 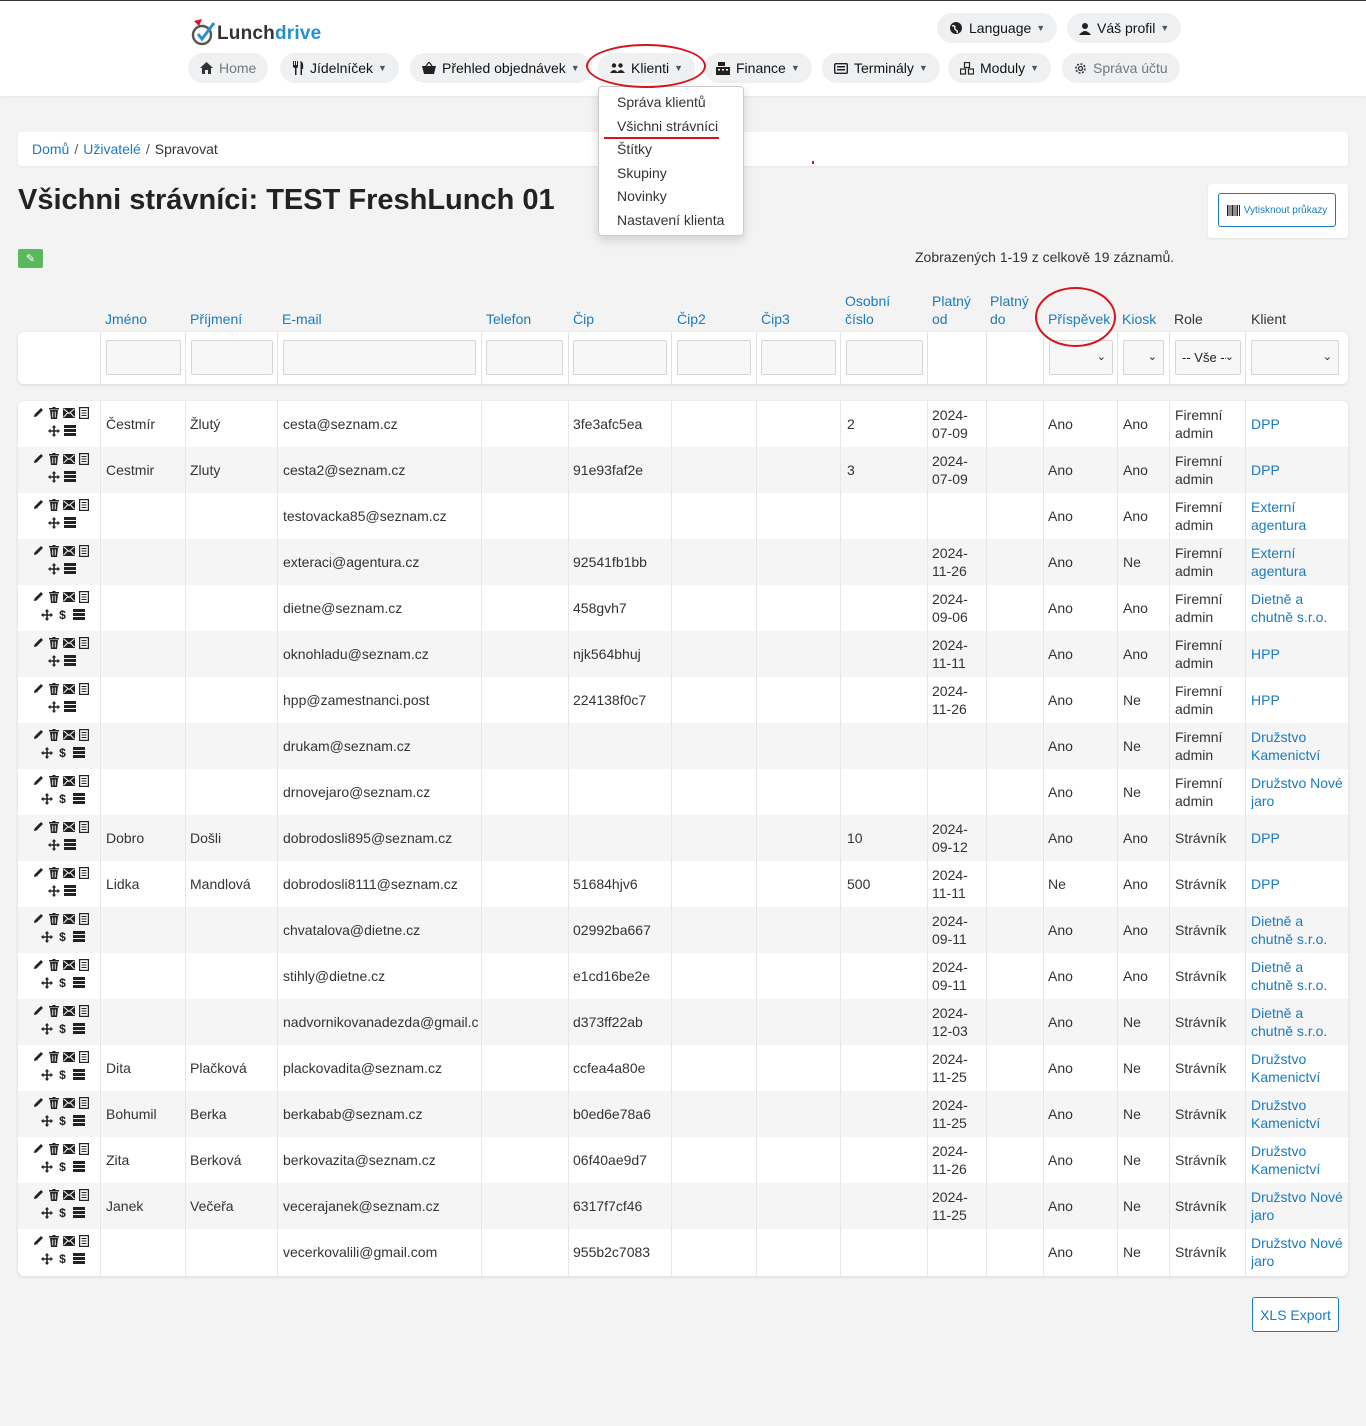 I want to click on print-cards-button: Vytisknout průkazy, so click(x=1277, y=210).